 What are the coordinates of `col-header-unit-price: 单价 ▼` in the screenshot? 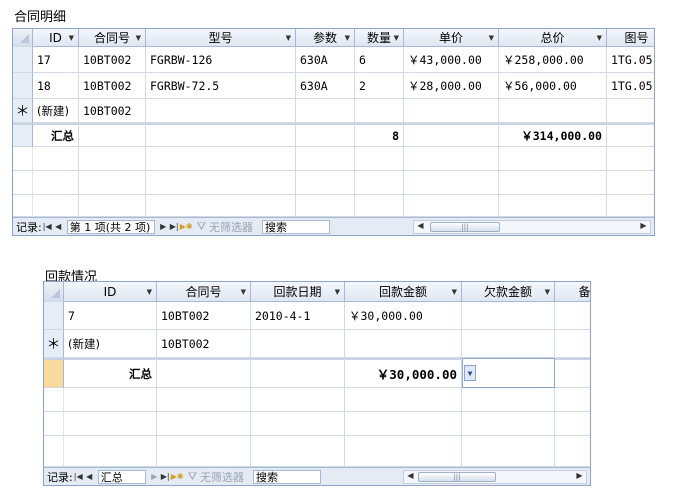 It's located at (451, 38).